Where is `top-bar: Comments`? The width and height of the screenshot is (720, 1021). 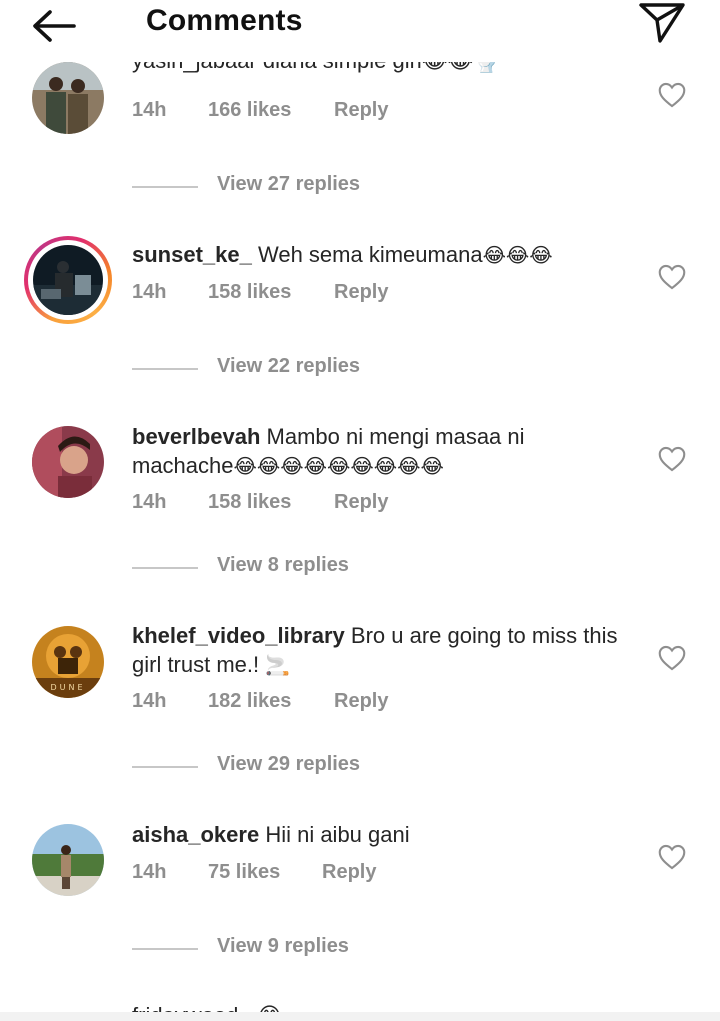 top-bar: Comments is located at coordinates (360, 31).